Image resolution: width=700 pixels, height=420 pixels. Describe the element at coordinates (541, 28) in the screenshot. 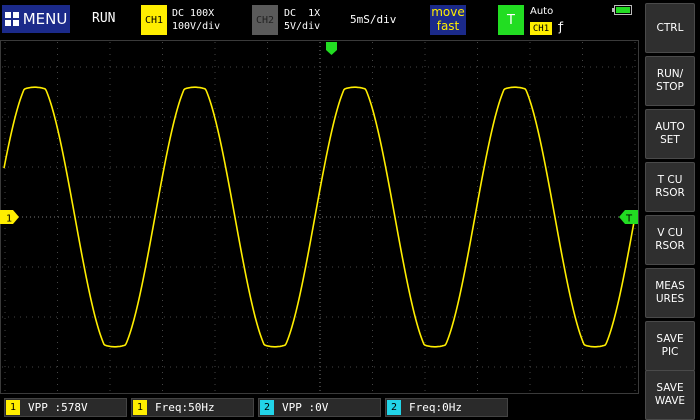

I see `trigger-source: CH1` at that location.